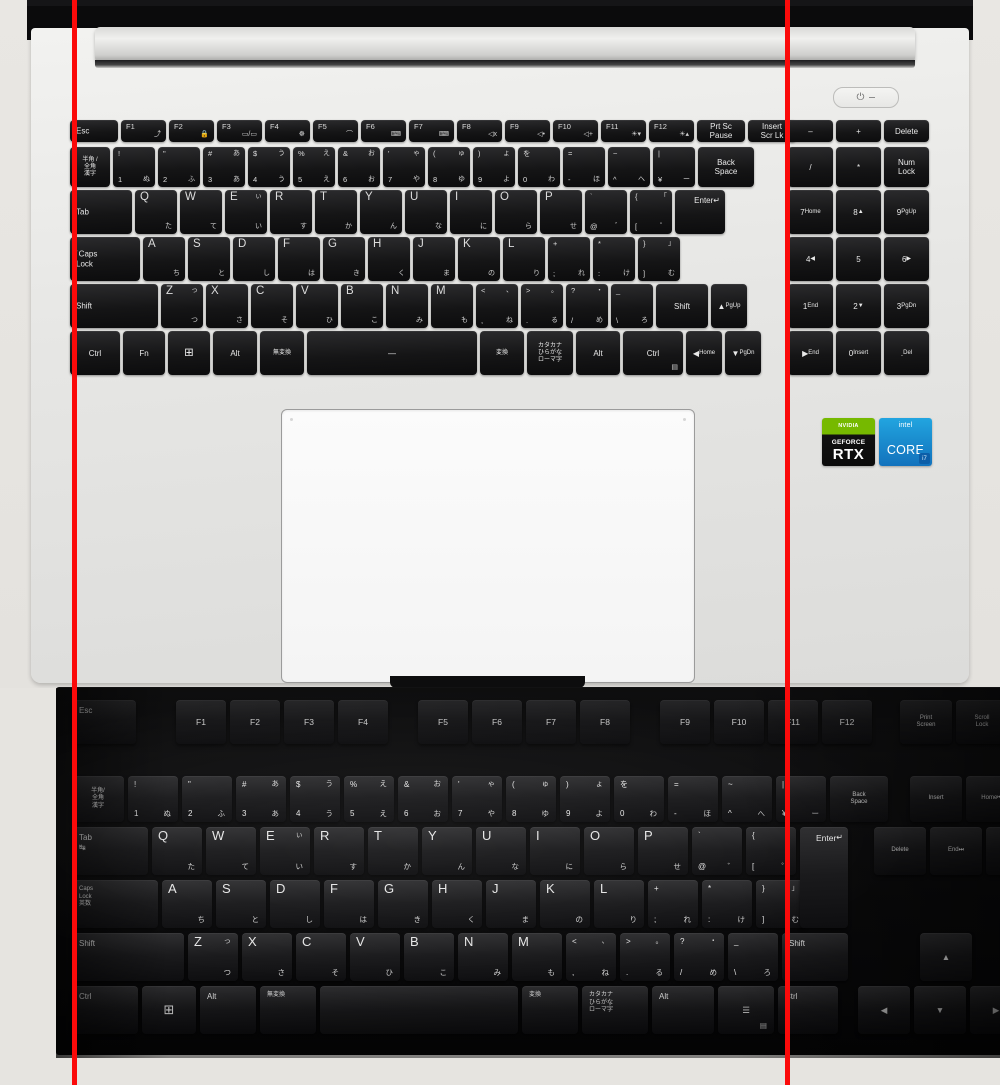 Image resolution: width=1000 pixels, height=1085 pixels. I want to click on key-ext-shift-11-_\: _ \ ろ, so click(753, 957).